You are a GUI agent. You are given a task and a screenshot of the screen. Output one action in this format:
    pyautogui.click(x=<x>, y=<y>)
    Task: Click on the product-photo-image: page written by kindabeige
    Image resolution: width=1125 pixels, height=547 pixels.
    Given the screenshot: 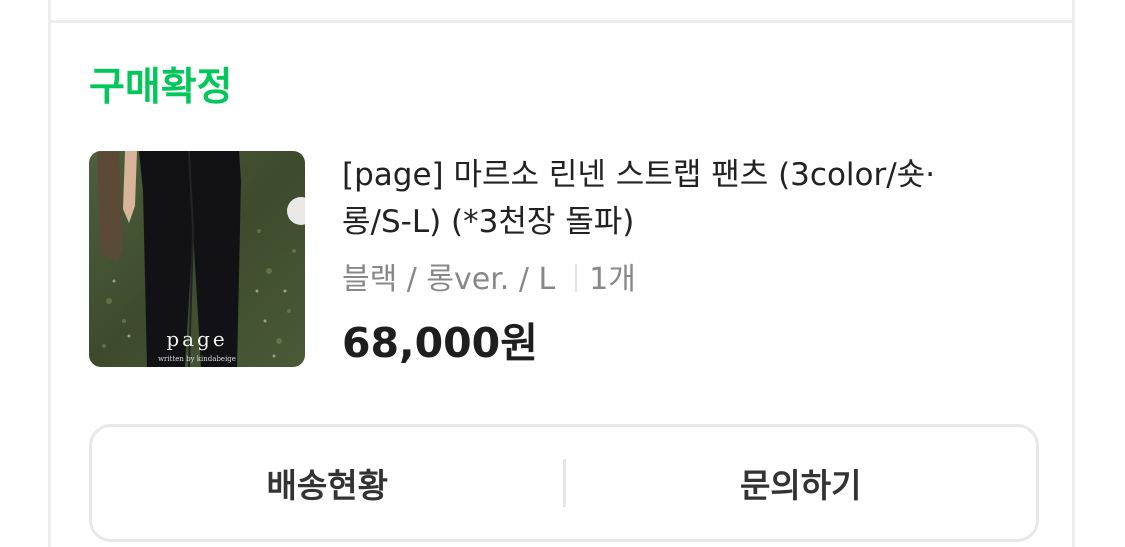 What is the action you would take?
    pyautogui.click(x=197, y=259)
    